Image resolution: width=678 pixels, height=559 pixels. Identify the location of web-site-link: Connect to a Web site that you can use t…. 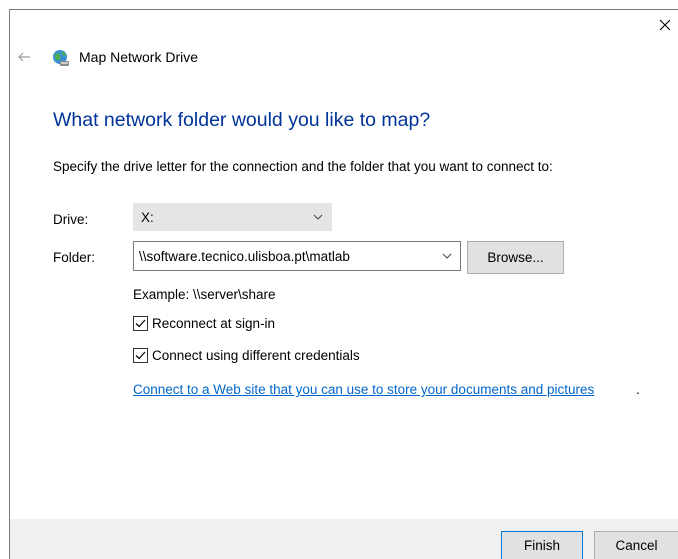
(363, 389).